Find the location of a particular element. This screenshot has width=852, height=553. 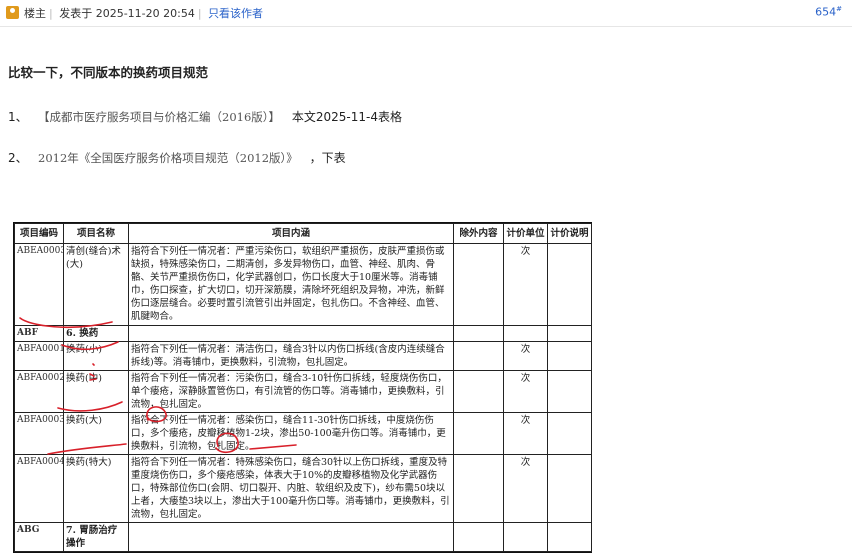

cell-name: 换药(小) is located at coordinates (96, 356).